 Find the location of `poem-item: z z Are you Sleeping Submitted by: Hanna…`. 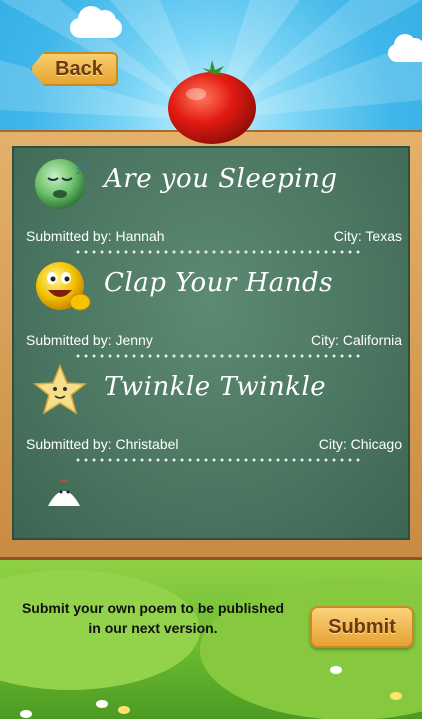

poem-item: z z Are you Sleeping Submitted by: Hanna… is located at coordinates (211, 202).